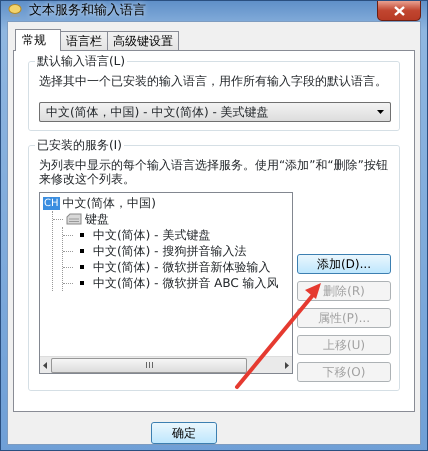  What do you see at coordinates (215, 112) in the screenshot?
I see `language-dropdown: 中文(简体，中国) - 中文(简体) - 美式键盘` at bounding box center [215, 112].